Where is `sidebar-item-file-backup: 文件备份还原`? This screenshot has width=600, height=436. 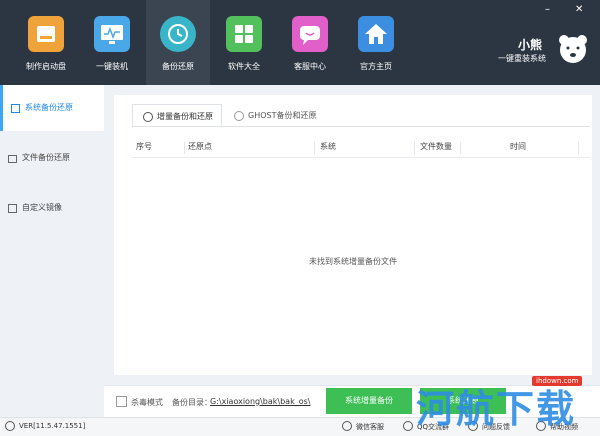 sidebar-item-file-backup: 文件备份还原 is located at coordinates (52, 158).